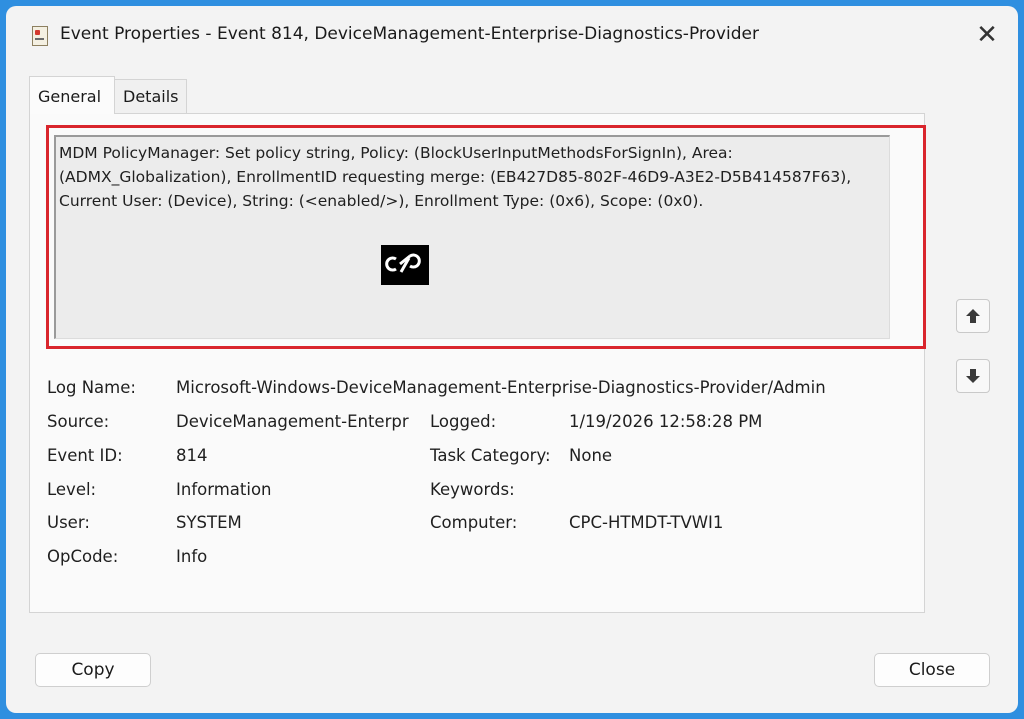 The width and height of the screenshot is (1024, 719). What do you see at coordinates (83, 556) in the screenshot?
I see `opcode-label: OpCode:` at bounding box center [83, 556].